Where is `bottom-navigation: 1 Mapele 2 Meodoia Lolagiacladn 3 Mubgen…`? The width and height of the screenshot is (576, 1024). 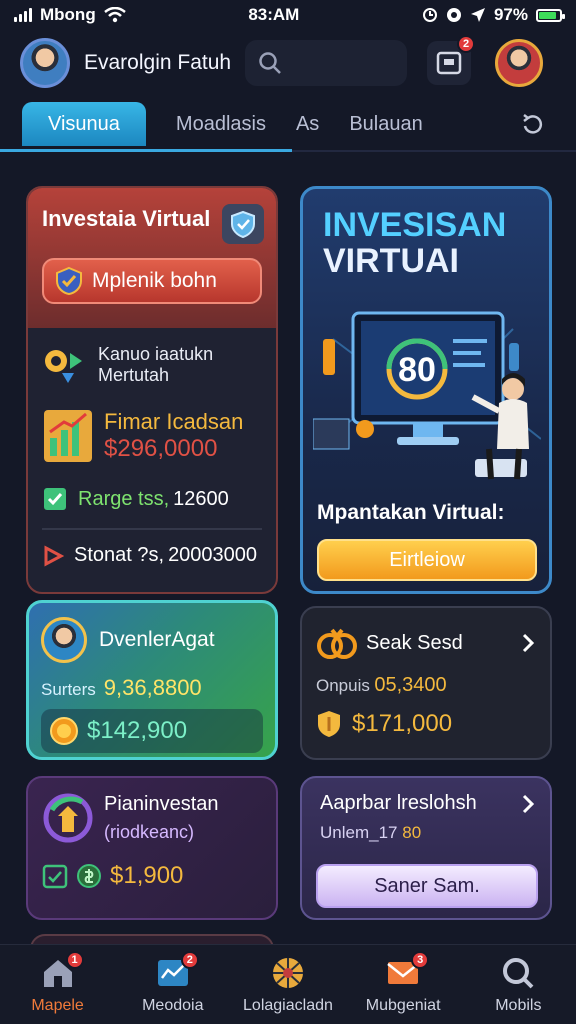
bottom-navigation: 1 Mapele 2 Meodoia Lolagiacladn 3 Mubgen… is located at coordinates (288, 984).